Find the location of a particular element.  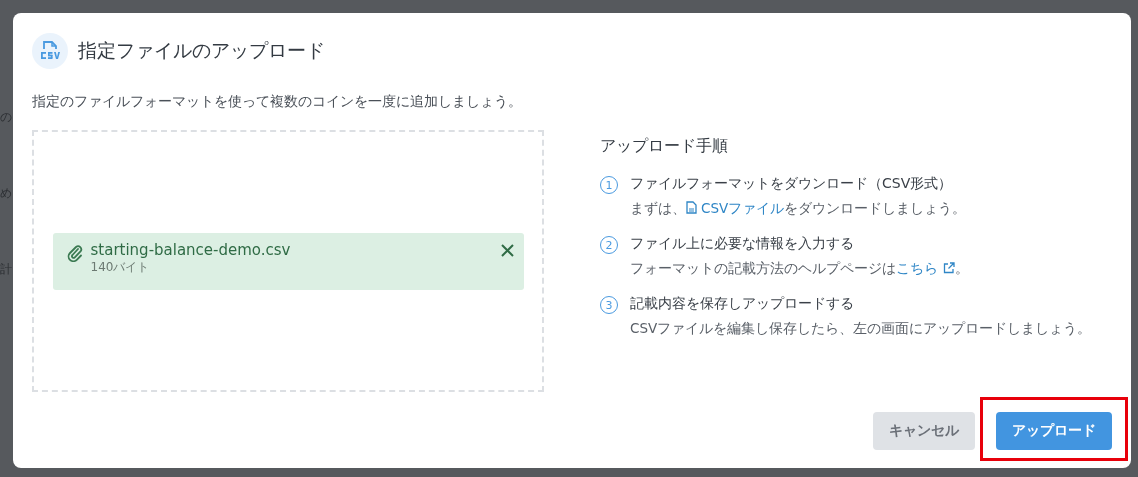

file-size: 140バイト is located at coordinates (120, 267).